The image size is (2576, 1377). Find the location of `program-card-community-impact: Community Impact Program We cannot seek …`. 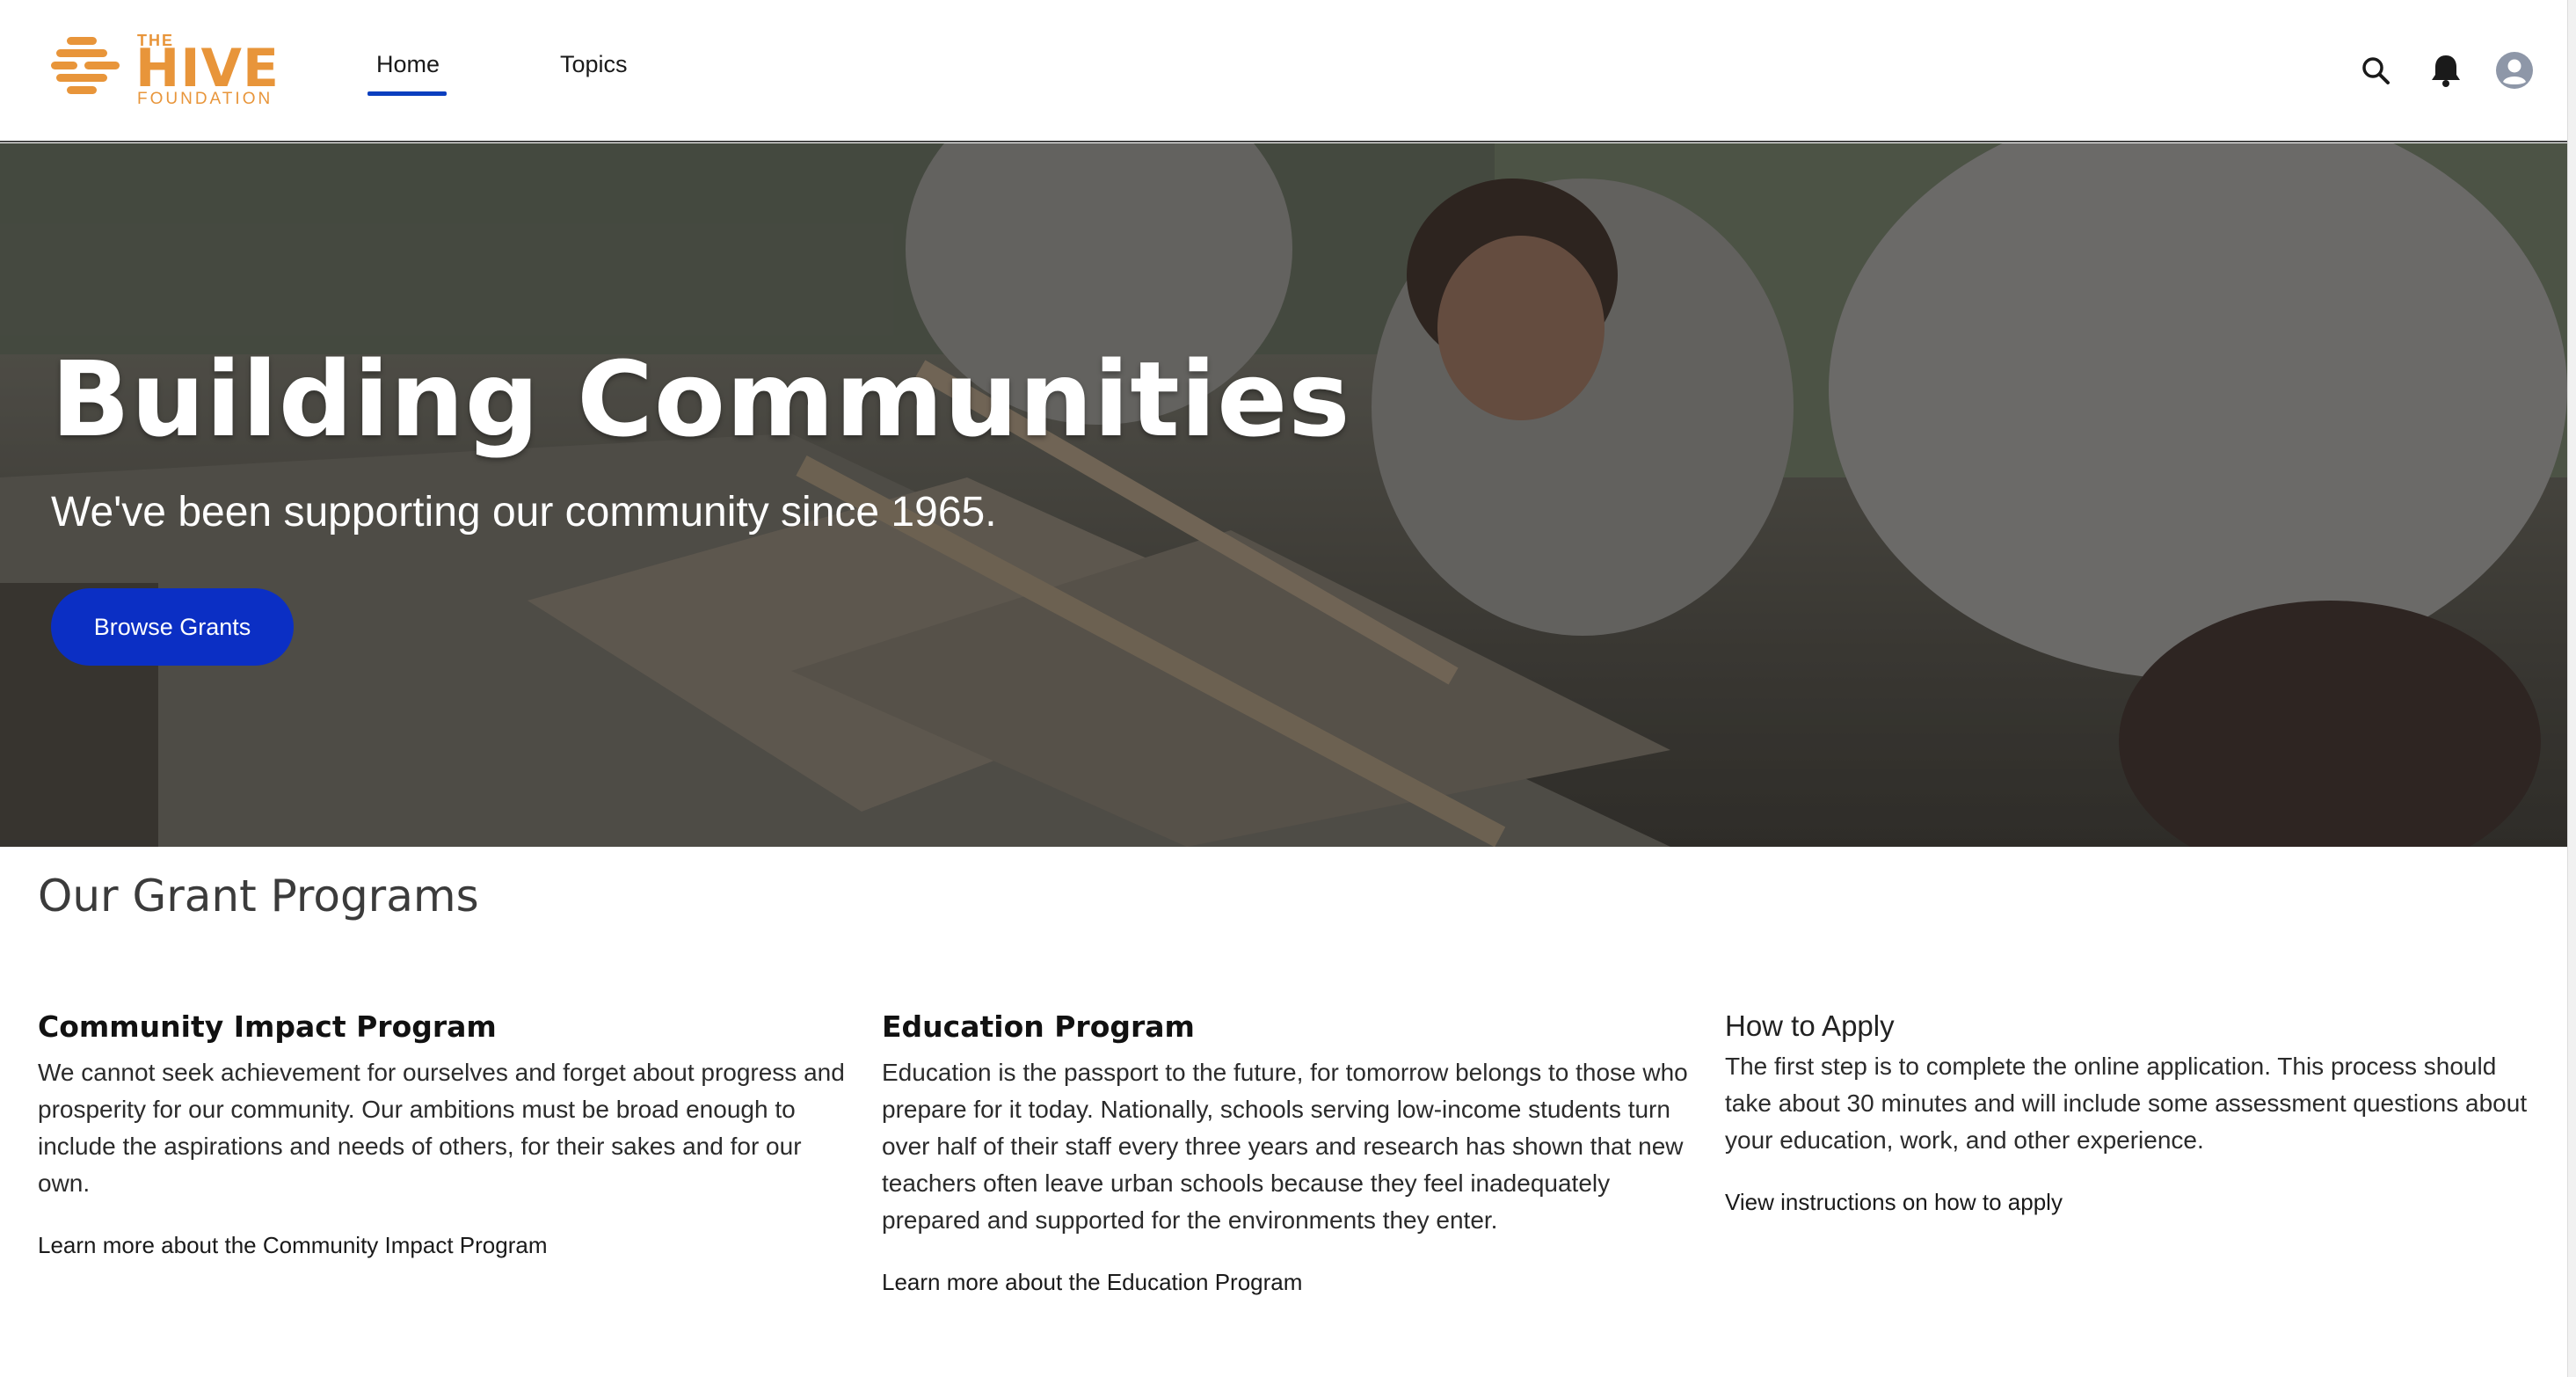

program-card-community-impact: Community Impact Program We cannot seek … is located at coordinates (442, 1134).